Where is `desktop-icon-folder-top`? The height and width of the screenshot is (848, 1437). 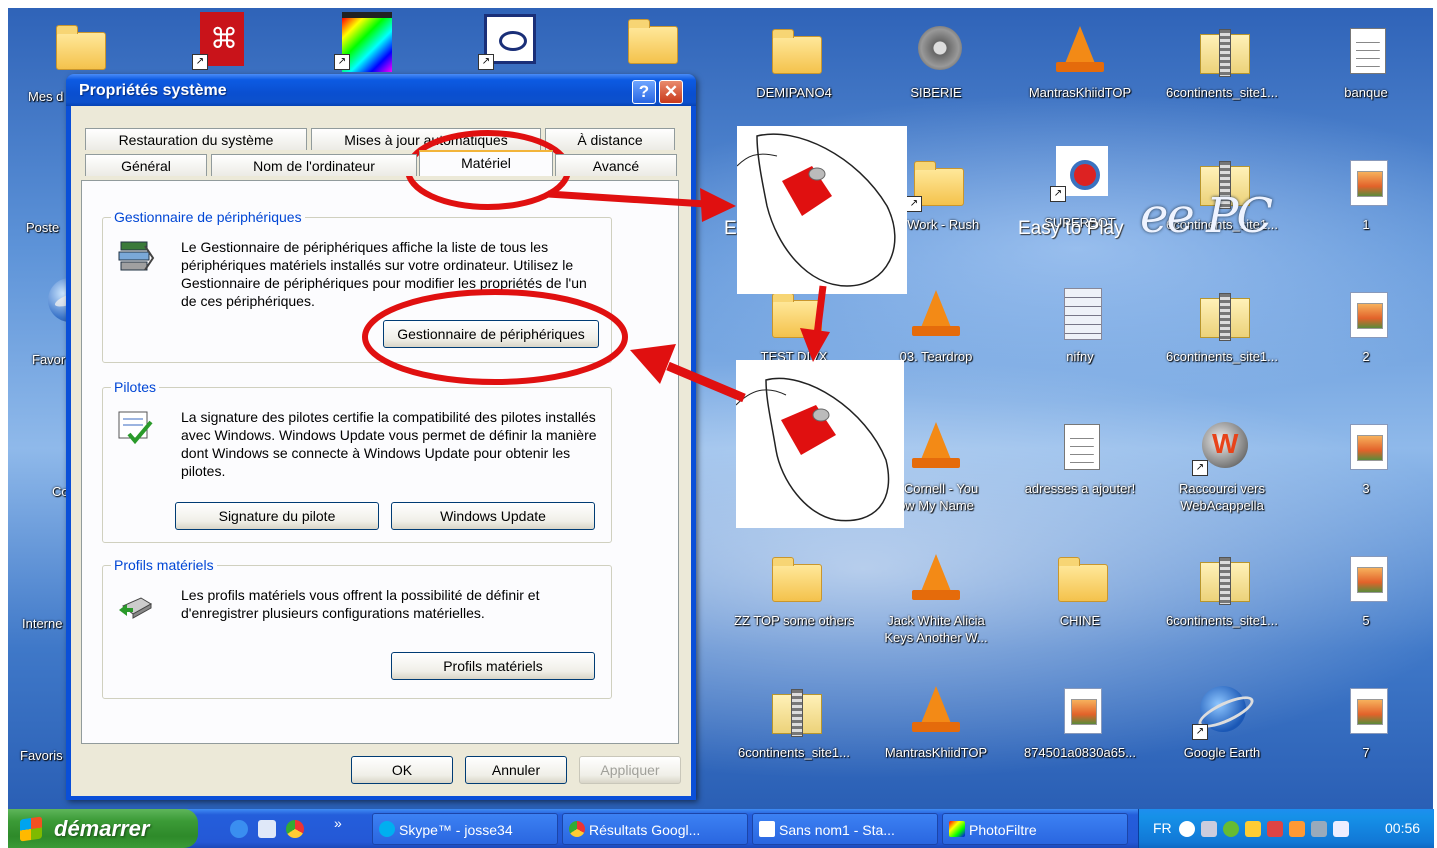 desktop-icon-folder-top is located at coordinates (650, 40).